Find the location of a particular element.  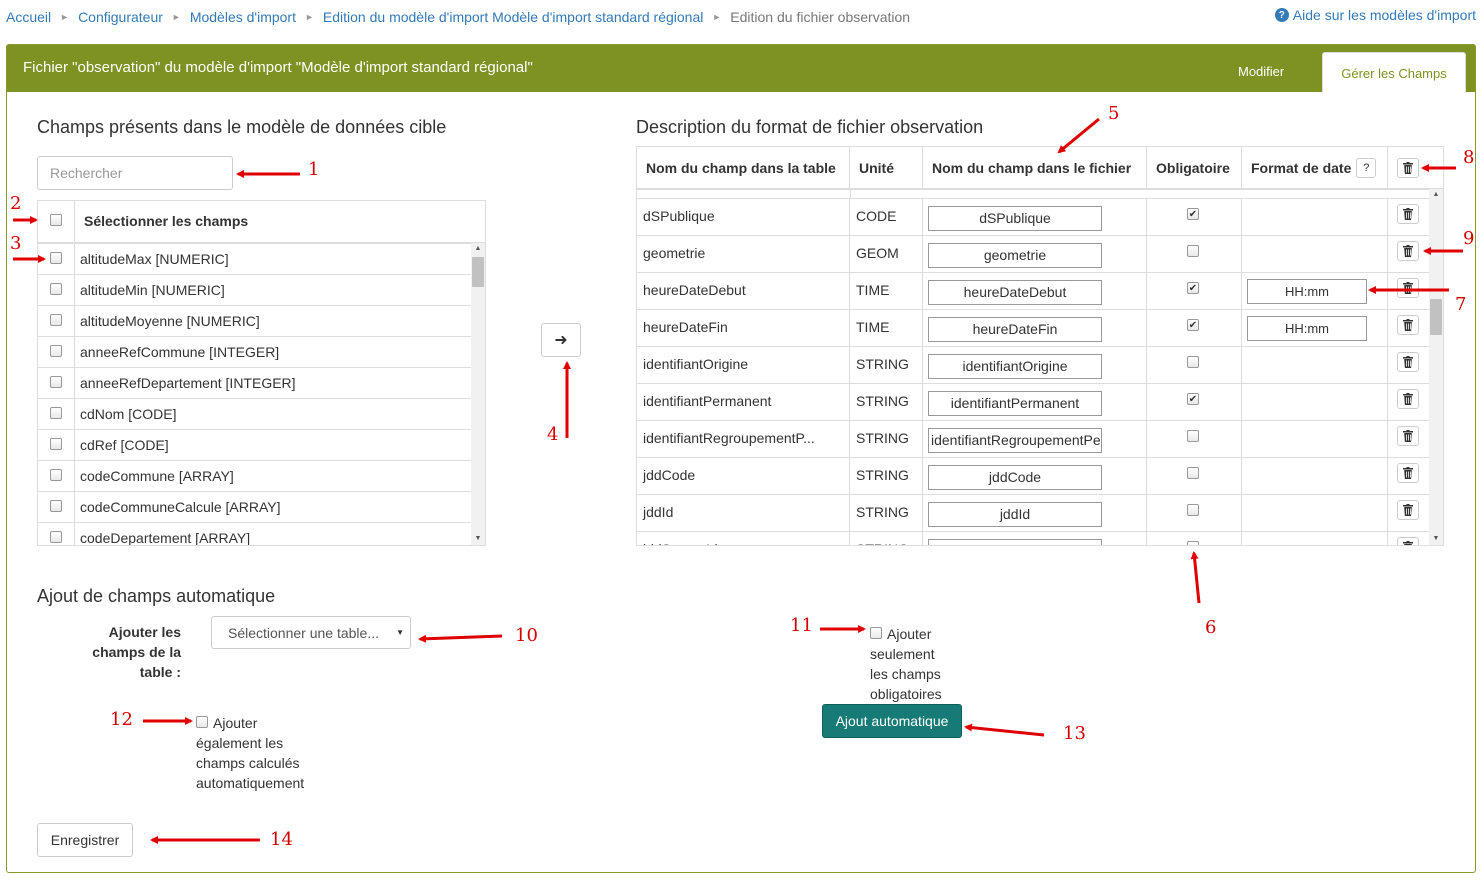

annotation-label: 10 is located at coordinates (526, 635).